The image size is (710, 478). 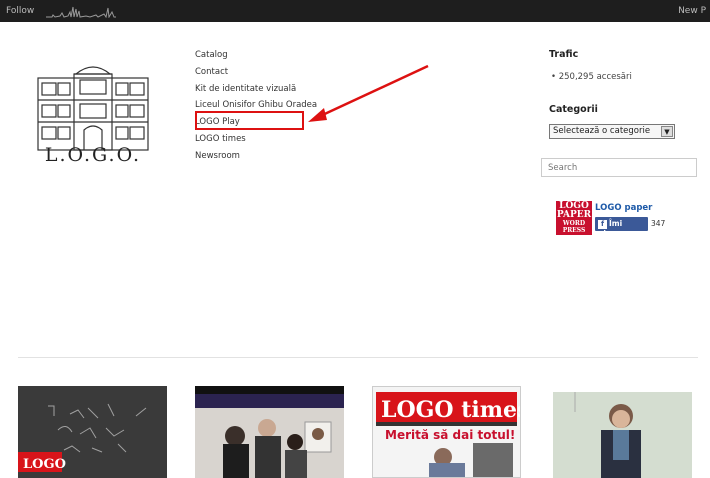 I want to click on logo-text: L.O.G.O., so click(x=93, y=155).